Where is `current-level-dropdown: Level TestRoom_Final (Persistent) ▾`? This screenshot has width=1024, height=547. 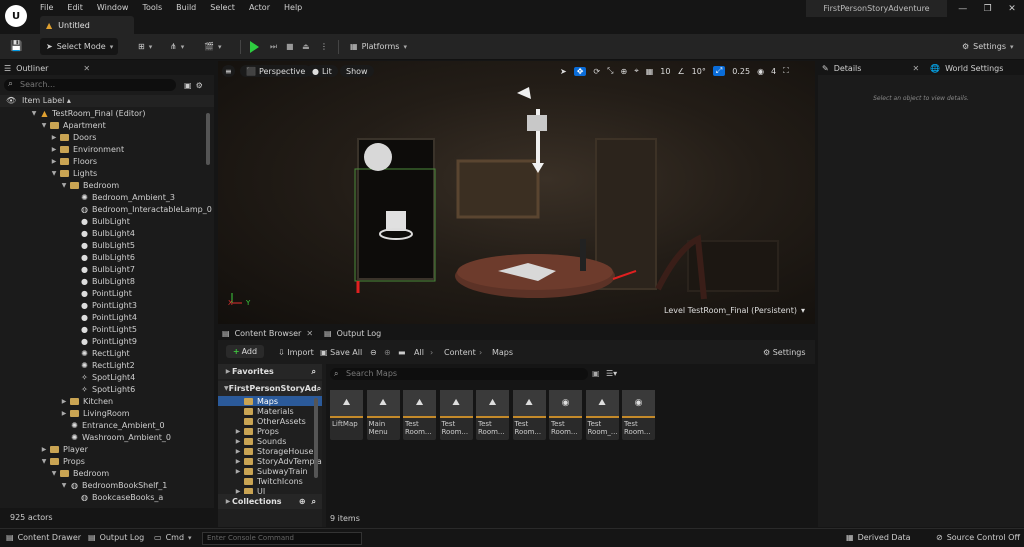 current-level-dropdown: Level TestRoom_Final (Persistent) ▾ is located at coordinates (734, 310).